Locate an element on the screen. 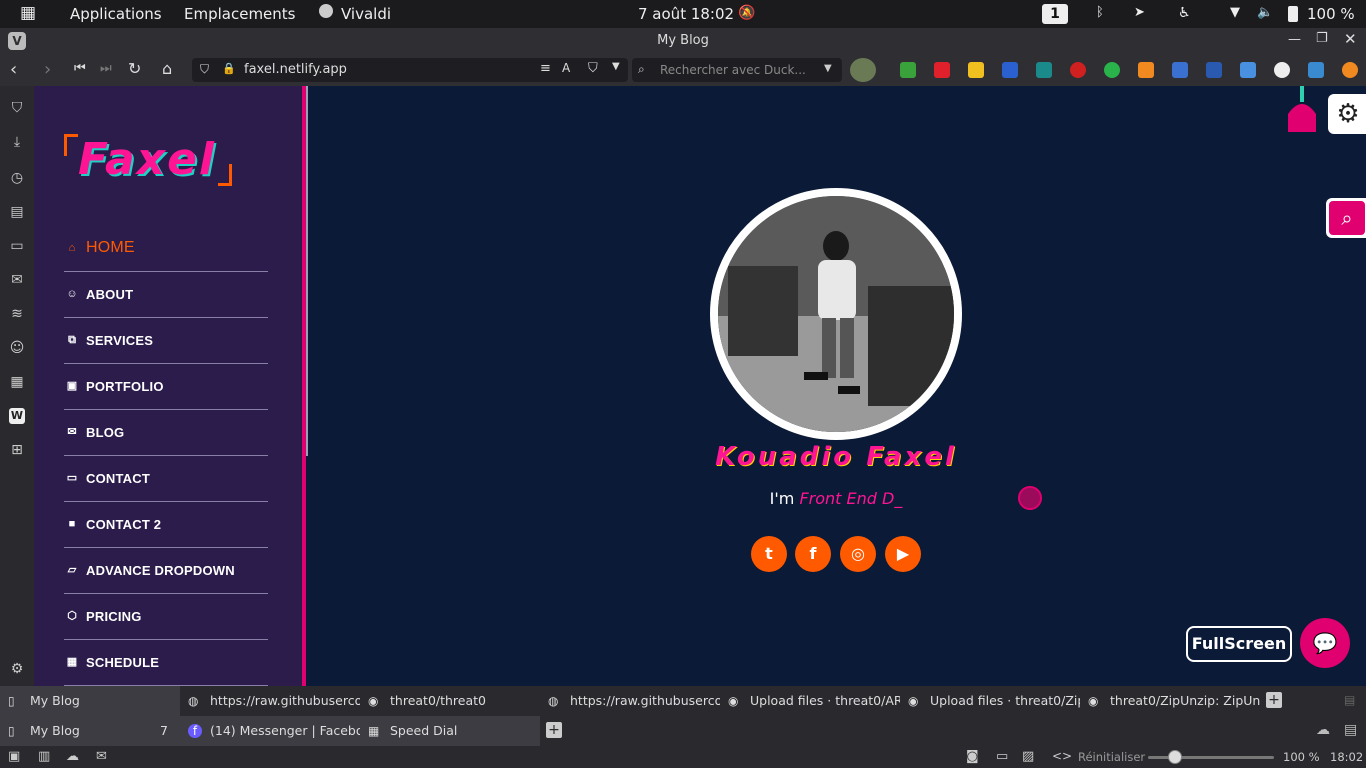 The height and width of the screenshot is (768, 1366). volume-icon: 🔈 is located at coordinates (1265, 12).